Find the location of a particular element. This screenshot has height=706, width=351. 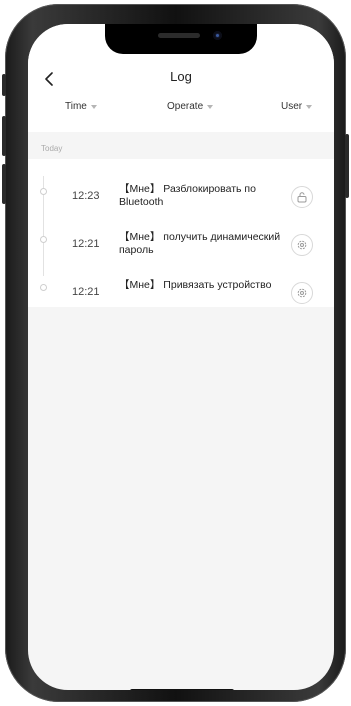

section-label-today: Today is located at coordinates (52, 148).